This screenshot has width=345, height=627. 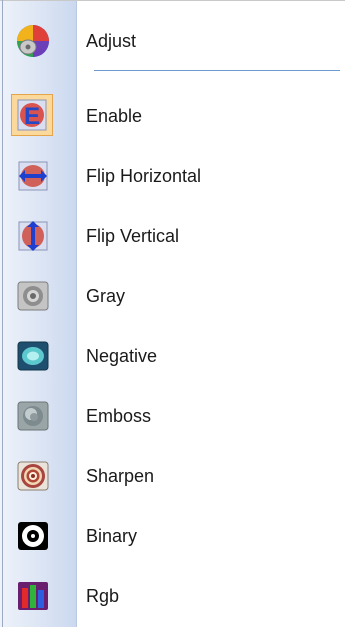 What do you see at coordinates (106, 296) in the screenshot?
I see `menu-item-label: Gray` at bounding box center [106, 296].